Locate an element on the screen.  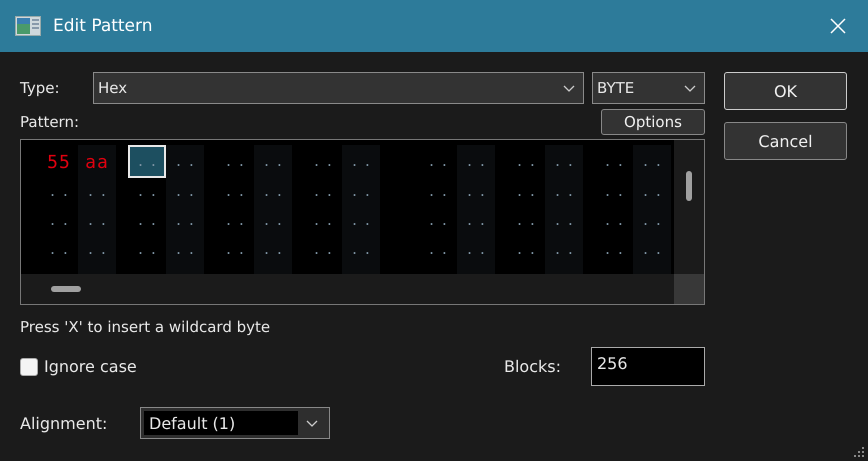
alignment-dropdown: Default (1) is located at coordinates (235, 423).